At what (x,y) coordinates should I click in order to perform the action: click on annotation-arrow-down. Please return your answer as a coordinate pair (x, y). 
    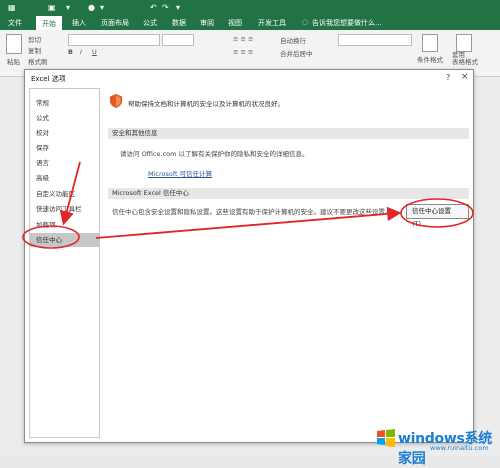
    Looking at the image, I should click on (70, 193).